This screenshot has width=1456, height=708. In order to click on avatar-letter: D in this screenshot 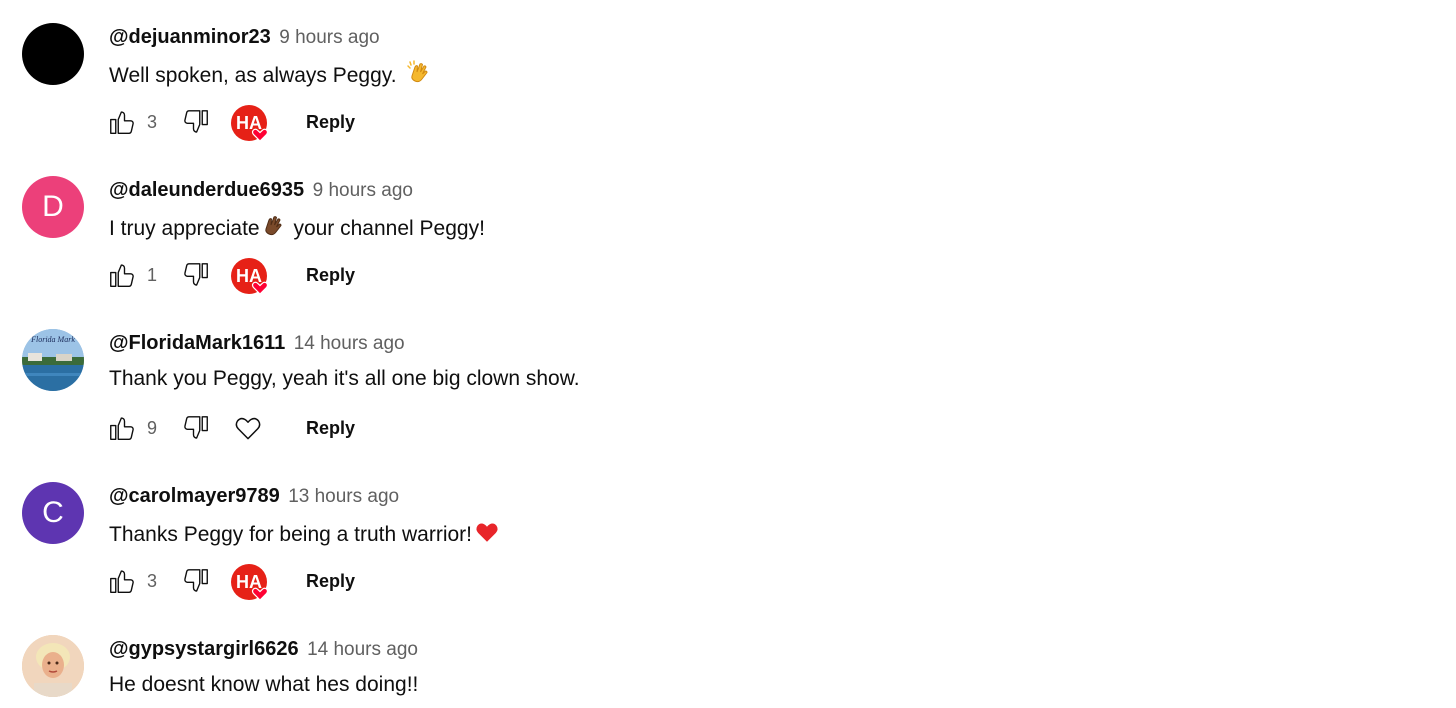, I will do `click(53, 206)`.